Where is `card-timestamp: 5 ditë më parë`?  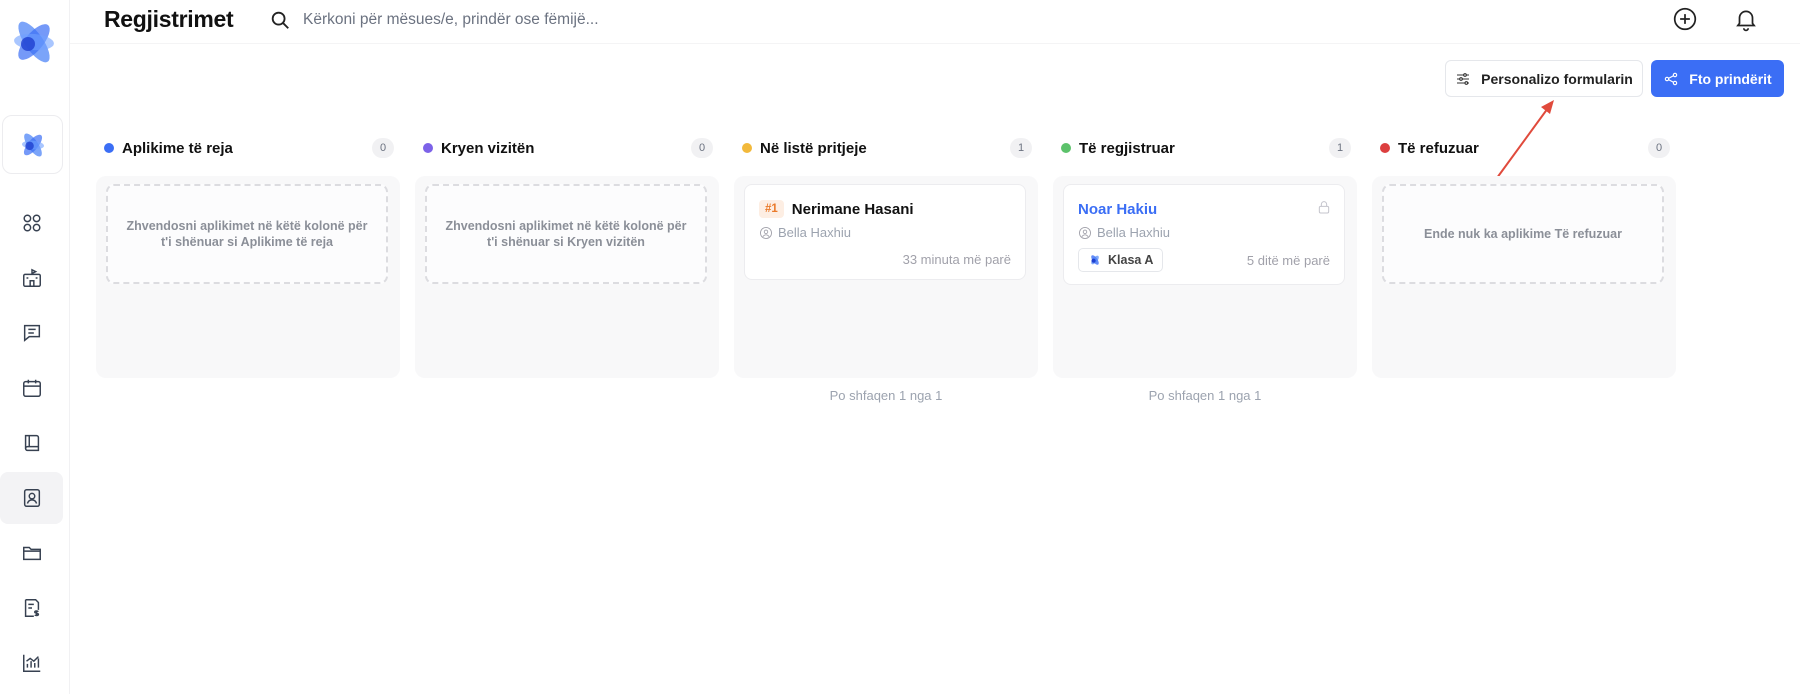 card-timestamp: 5 ditë më parë is located at coordinates (1288, 260).